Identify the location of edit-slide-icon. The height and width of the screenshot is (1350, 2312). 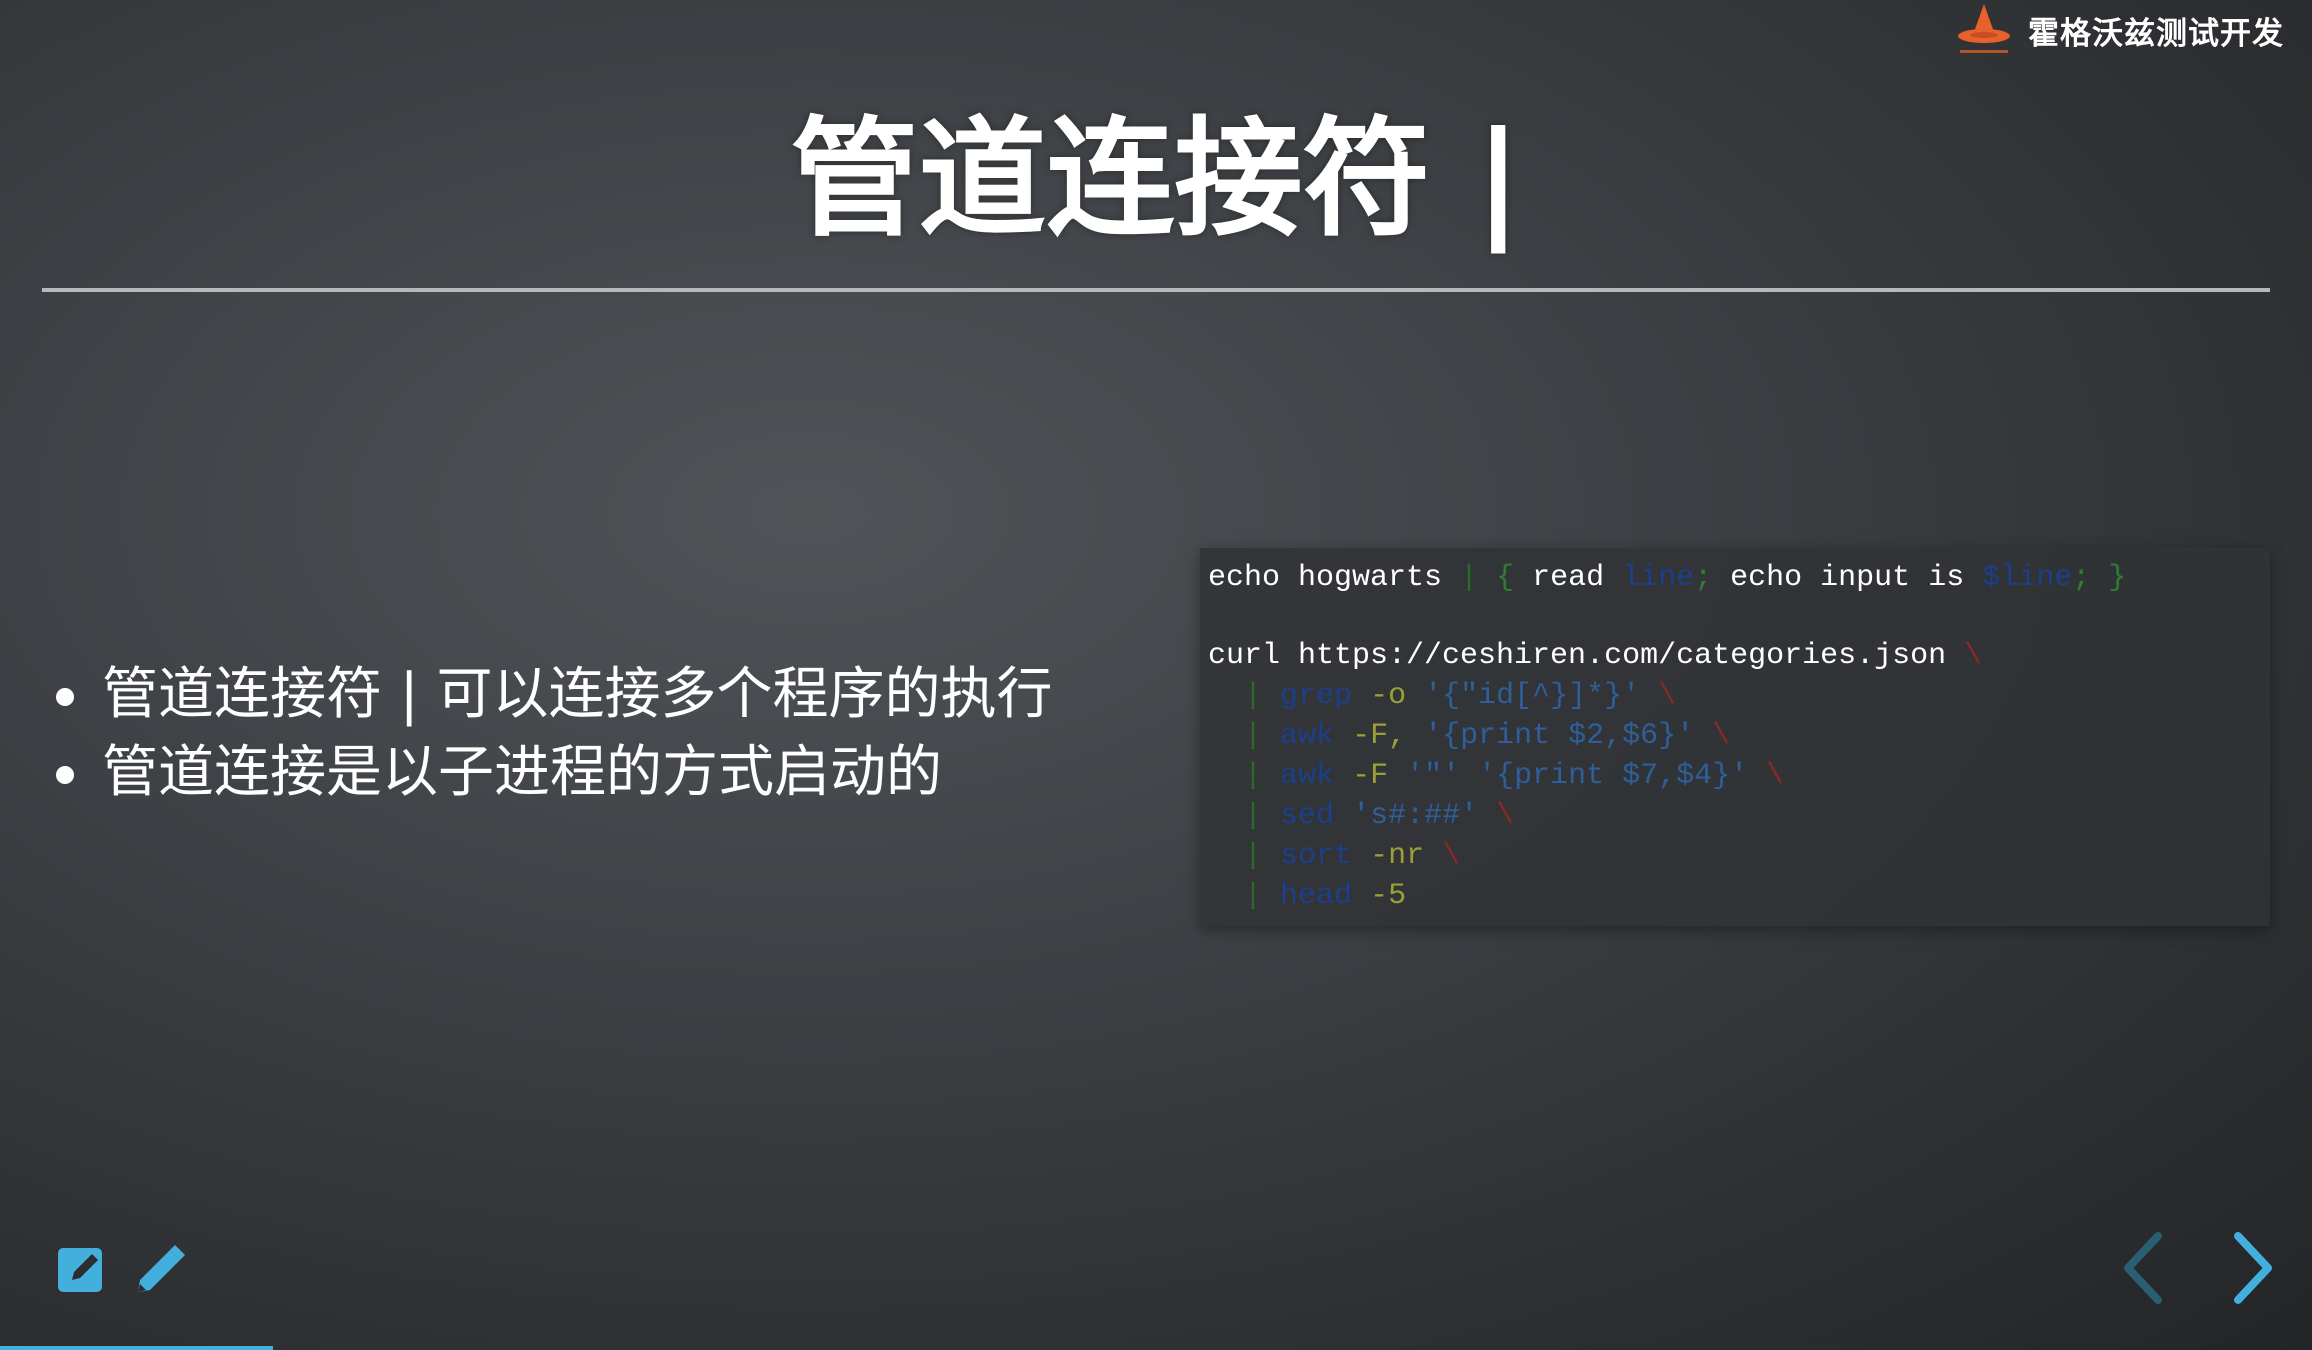
(82, 1270).